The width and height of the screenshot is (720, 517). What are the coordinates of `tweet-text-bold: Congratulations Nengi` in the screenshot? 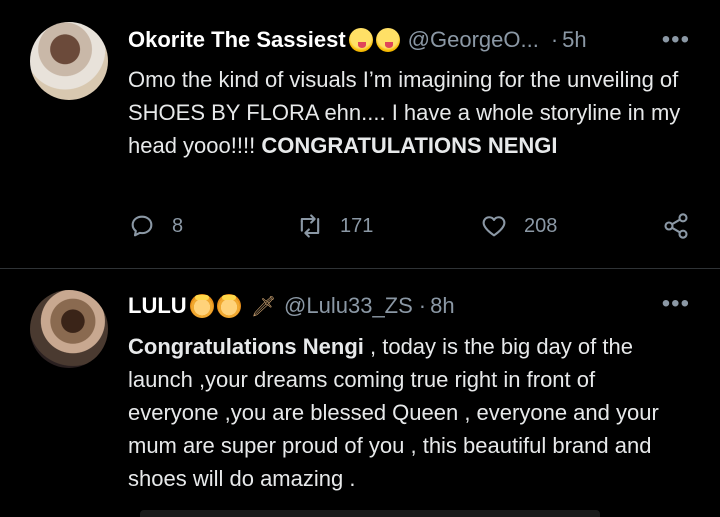 It's located at (246, 346).